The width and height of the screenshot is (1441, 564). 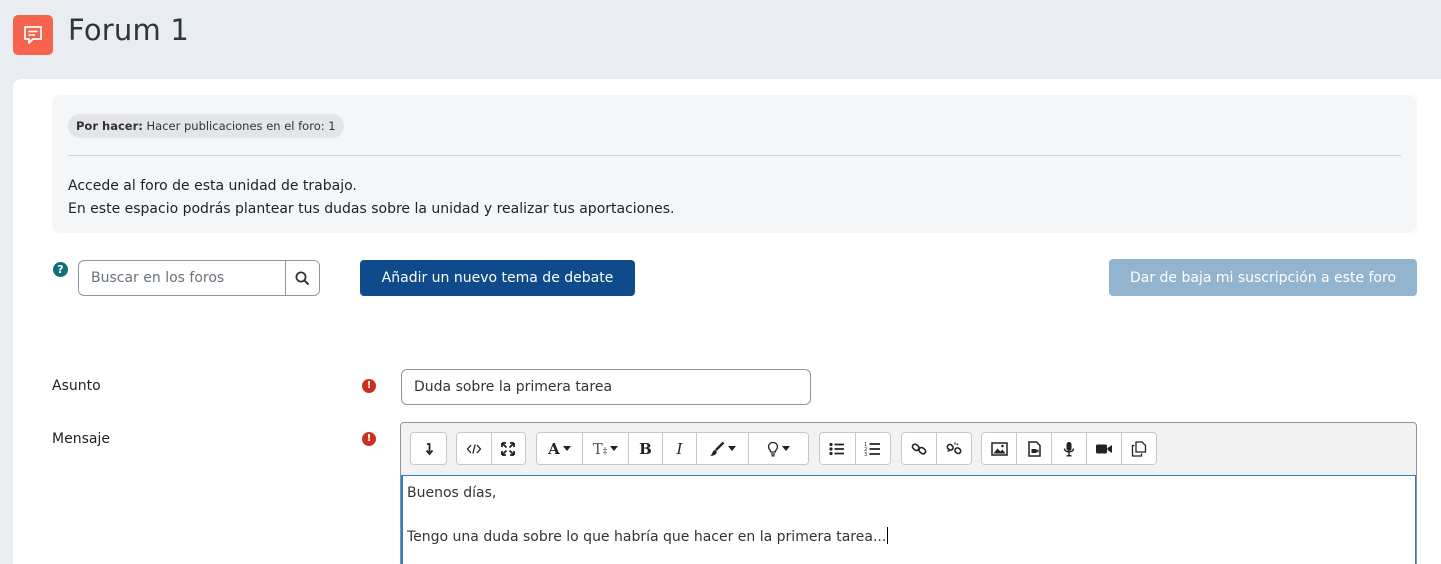 I want to click on toolbar-group-collapse, so click(x=428, y=448).